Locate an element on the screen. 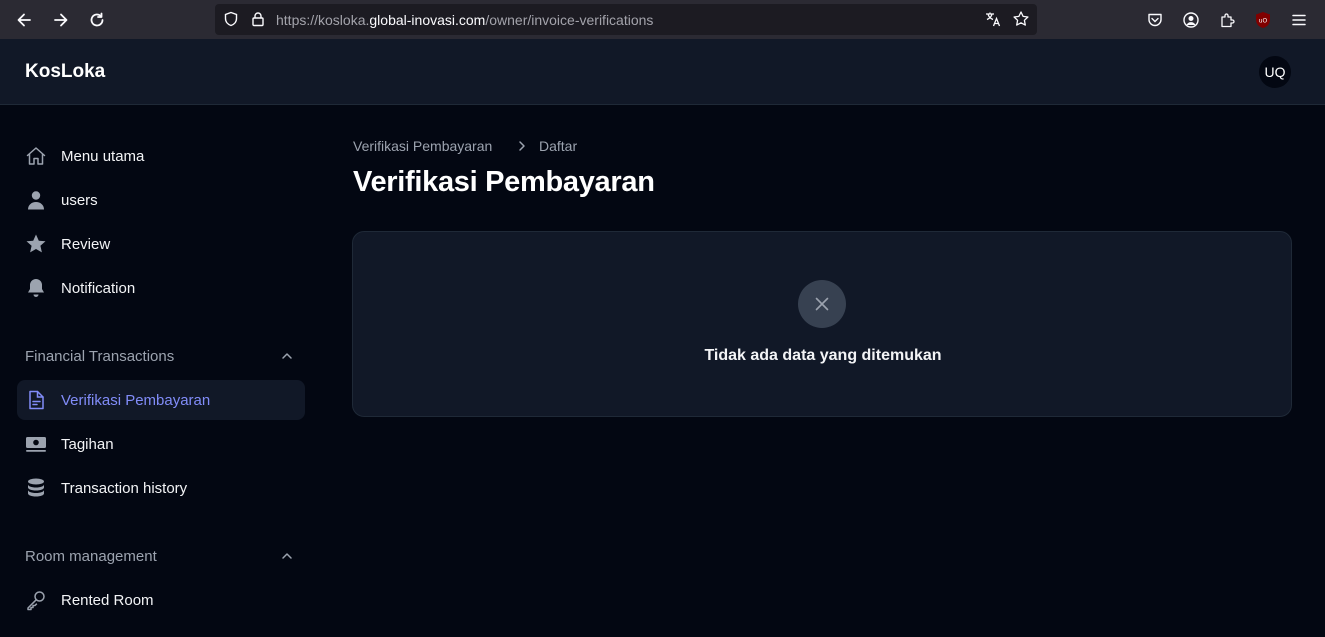  sidebar-item-label: users is located at coordinates (79, 200).